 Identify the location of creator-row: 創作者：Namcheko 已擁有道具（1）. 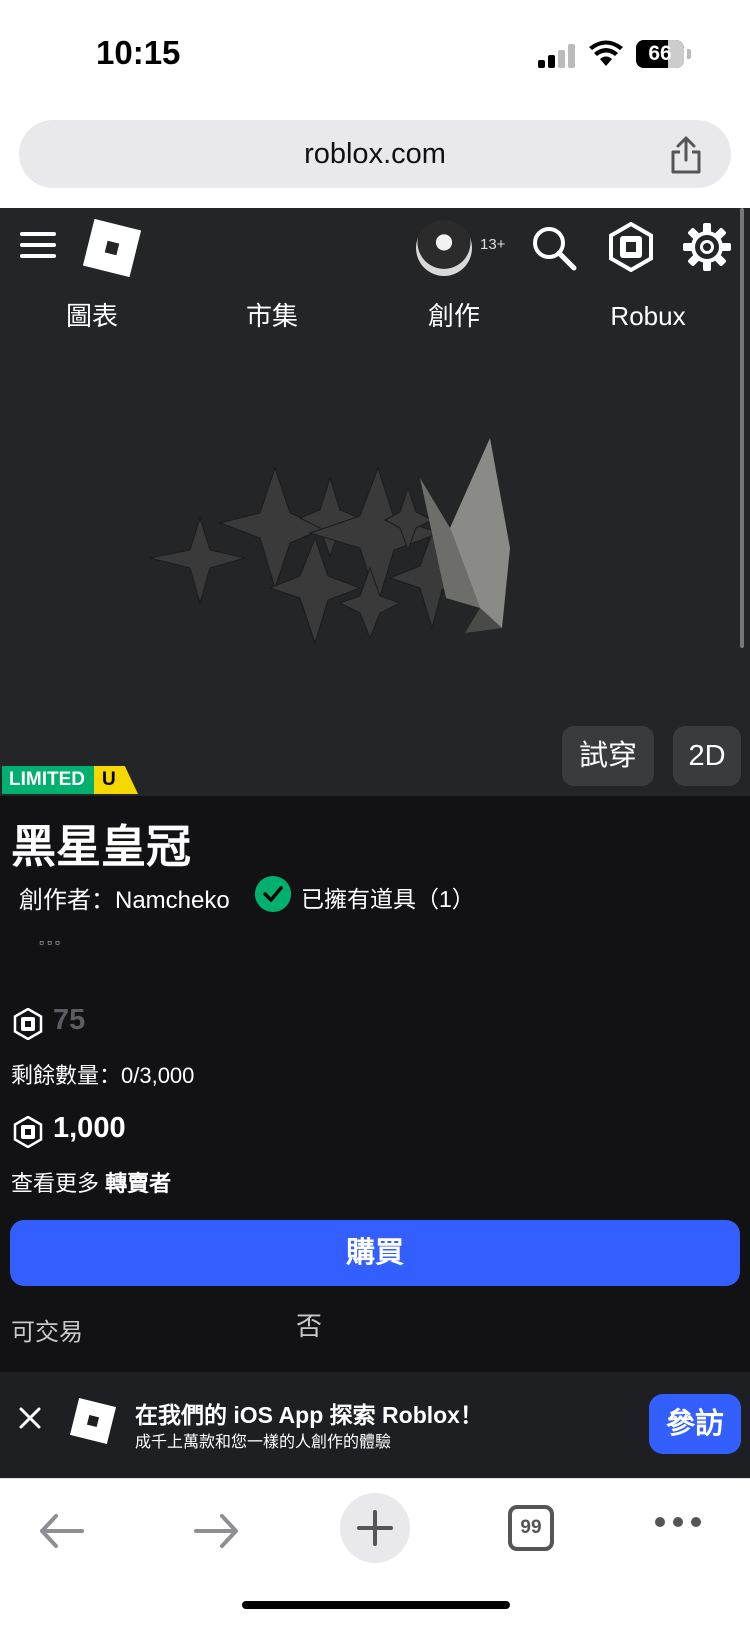
(379, 896).